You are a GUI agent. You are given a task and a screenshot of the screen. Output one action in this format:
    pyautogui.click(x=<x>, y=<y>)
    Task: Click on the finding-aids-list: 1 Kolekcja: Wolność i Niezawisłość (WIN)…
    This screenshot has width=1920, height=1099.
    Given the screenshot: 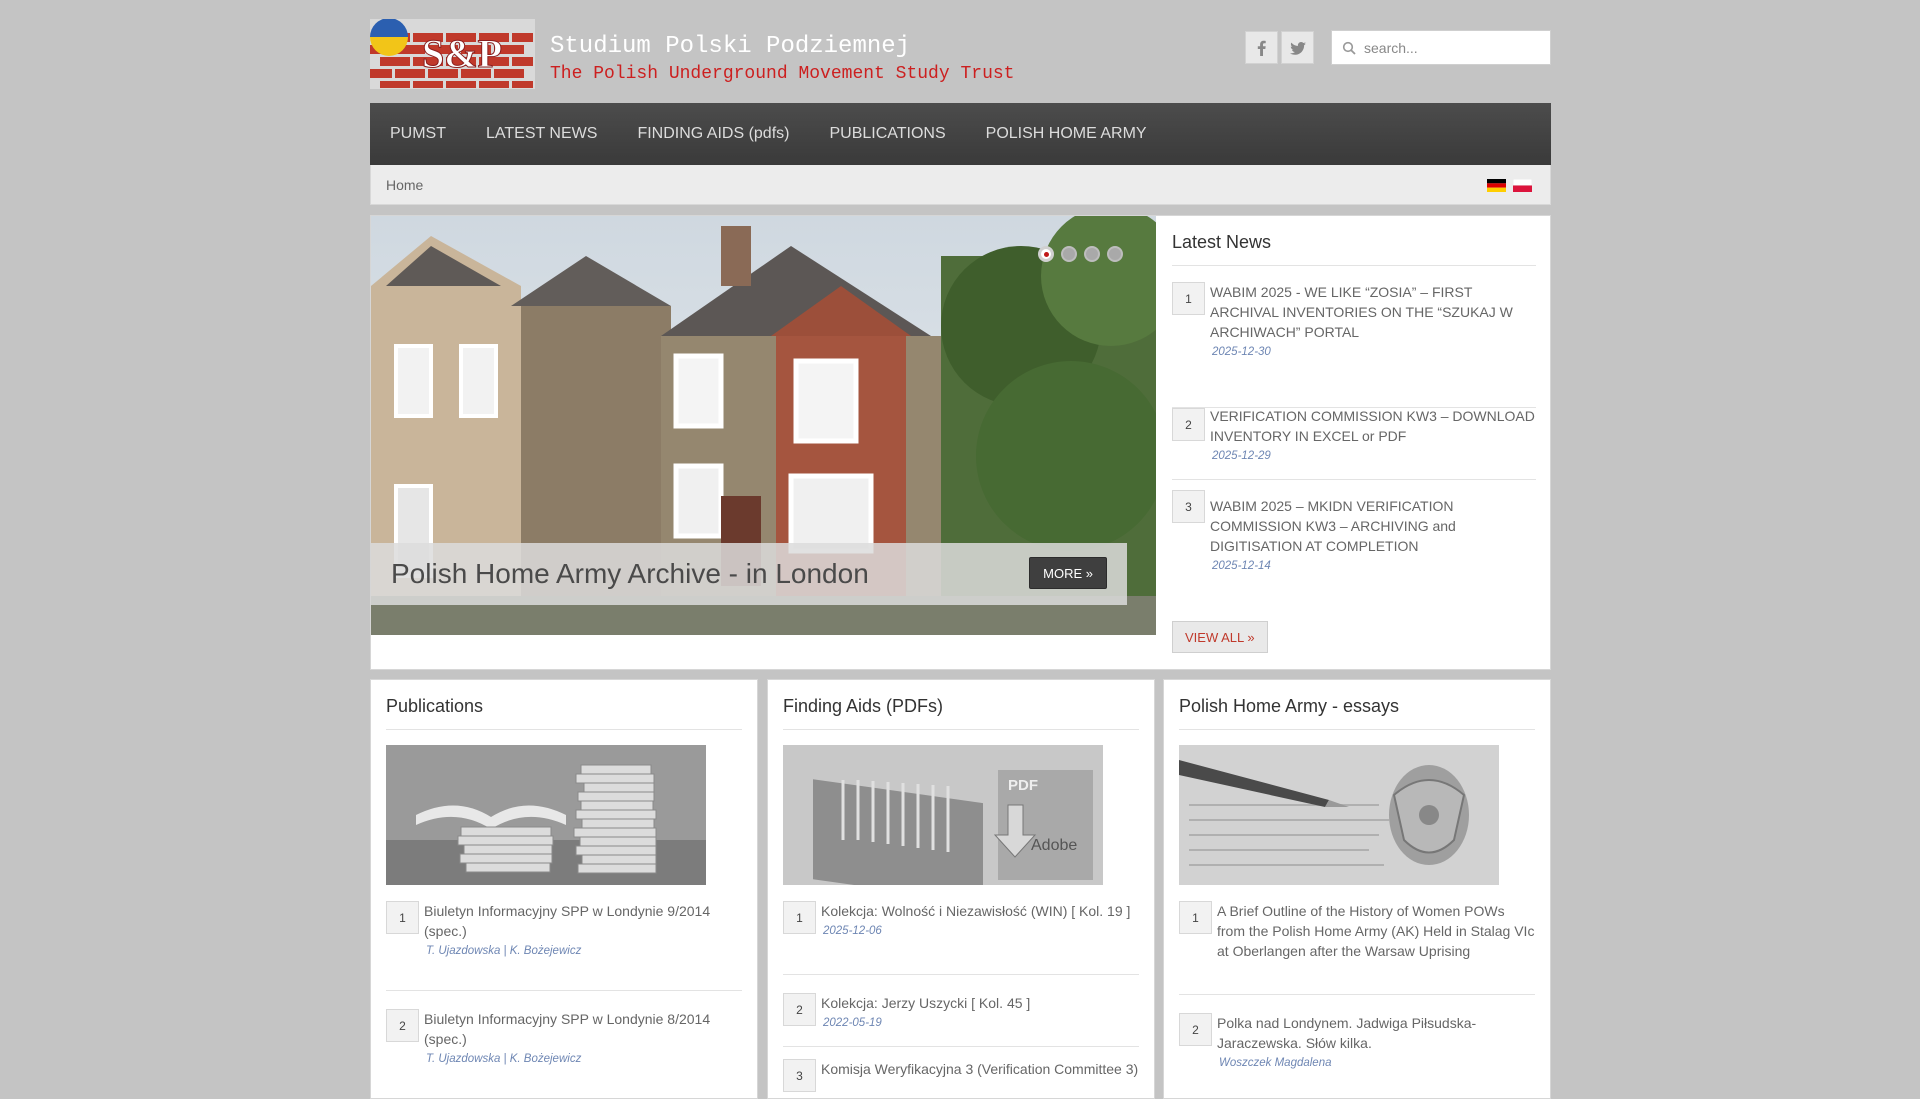 What is the action you would take?
    pyautogui.click(x=961, y=996)
    